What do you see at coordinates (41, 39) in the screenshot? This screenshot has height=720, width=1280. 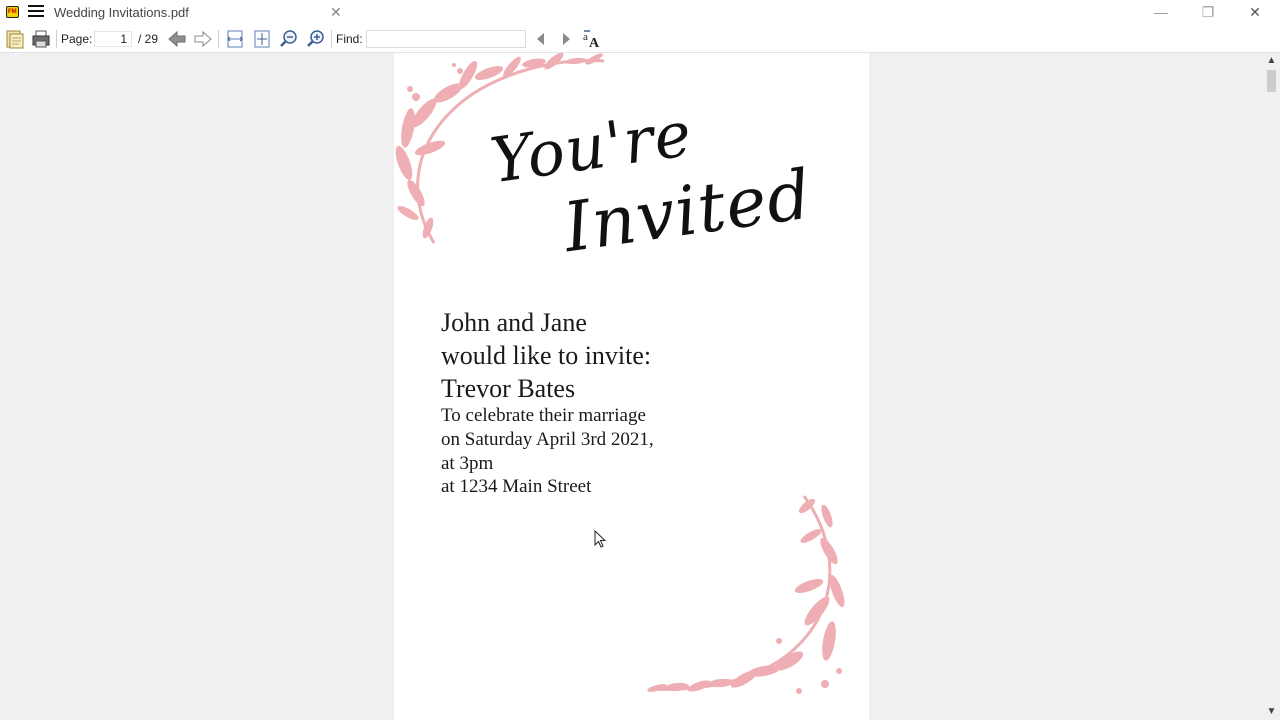 I see `print-icon` at bounding box center [41, 39].